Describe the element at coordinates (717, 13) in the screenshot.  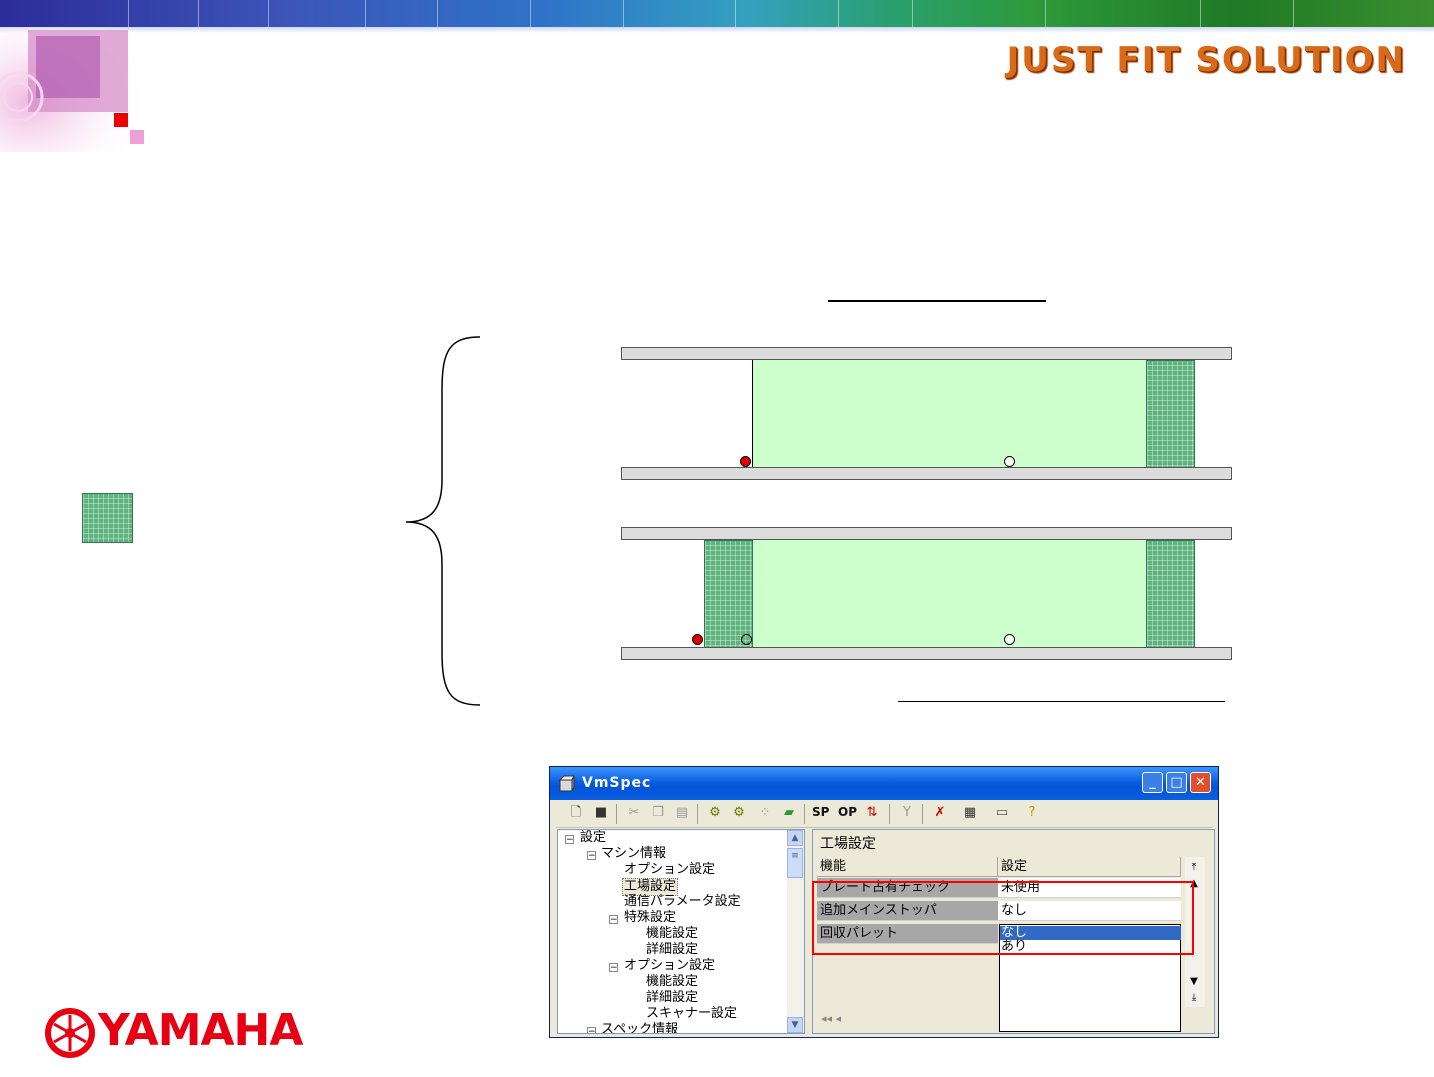
I see `header-band` at that location.